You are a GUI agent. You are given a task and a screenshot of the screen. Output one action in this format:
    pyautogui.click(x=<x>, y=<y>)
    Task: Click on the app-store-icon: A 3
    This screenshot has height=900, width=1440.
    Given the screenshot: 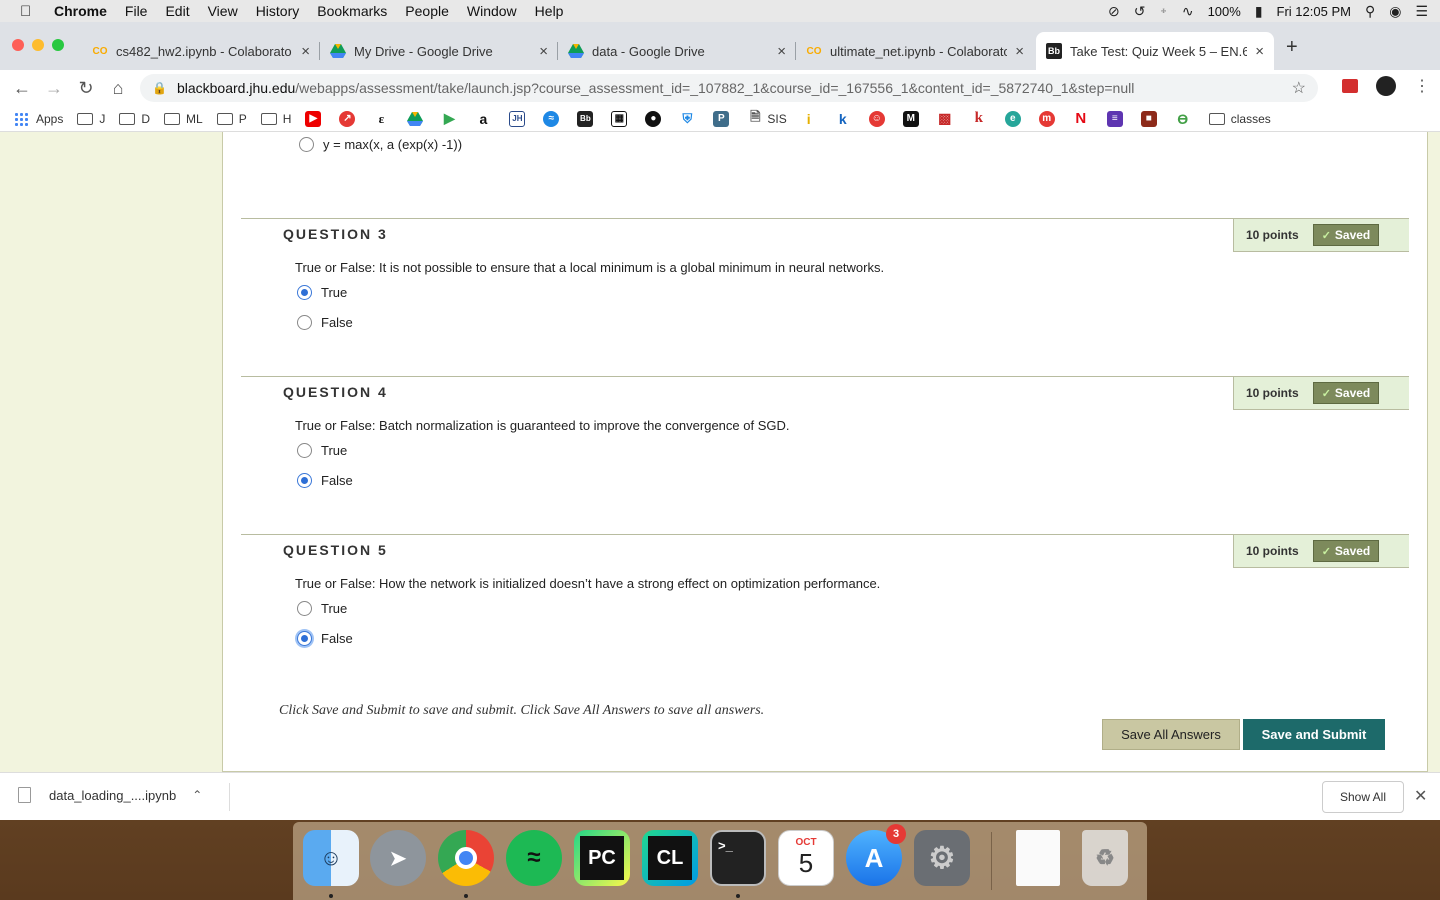 What is the action you would take?
    pyautogui.click(x=876, y=855)
    